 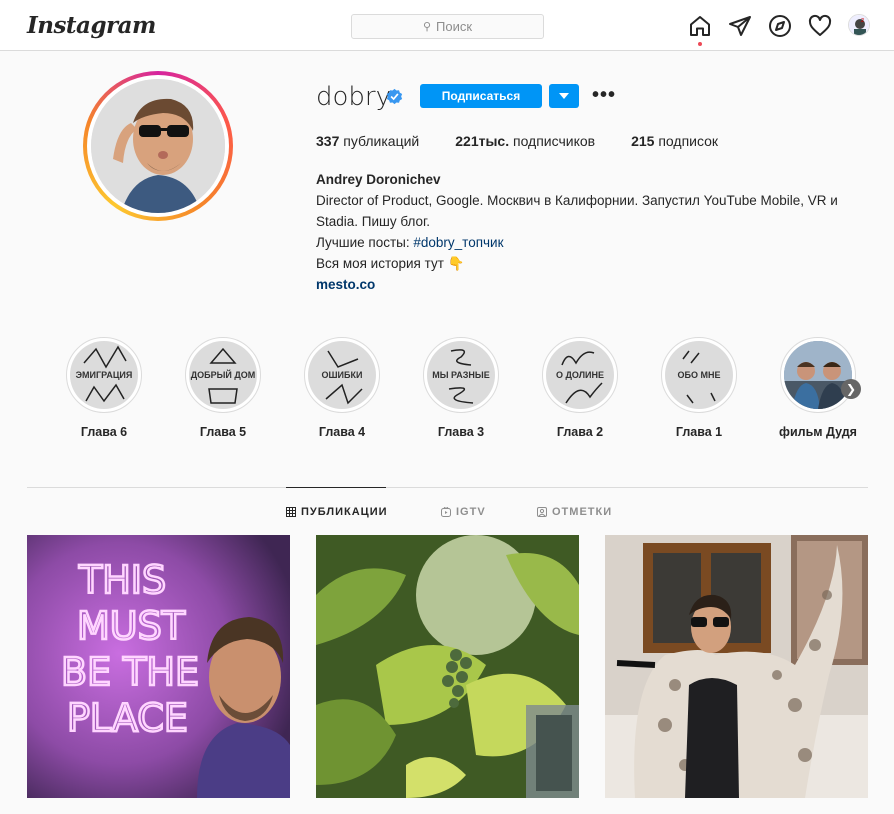 I want to click on highlight-cover: ОБО МНЕ, so click(x=699, y=375).